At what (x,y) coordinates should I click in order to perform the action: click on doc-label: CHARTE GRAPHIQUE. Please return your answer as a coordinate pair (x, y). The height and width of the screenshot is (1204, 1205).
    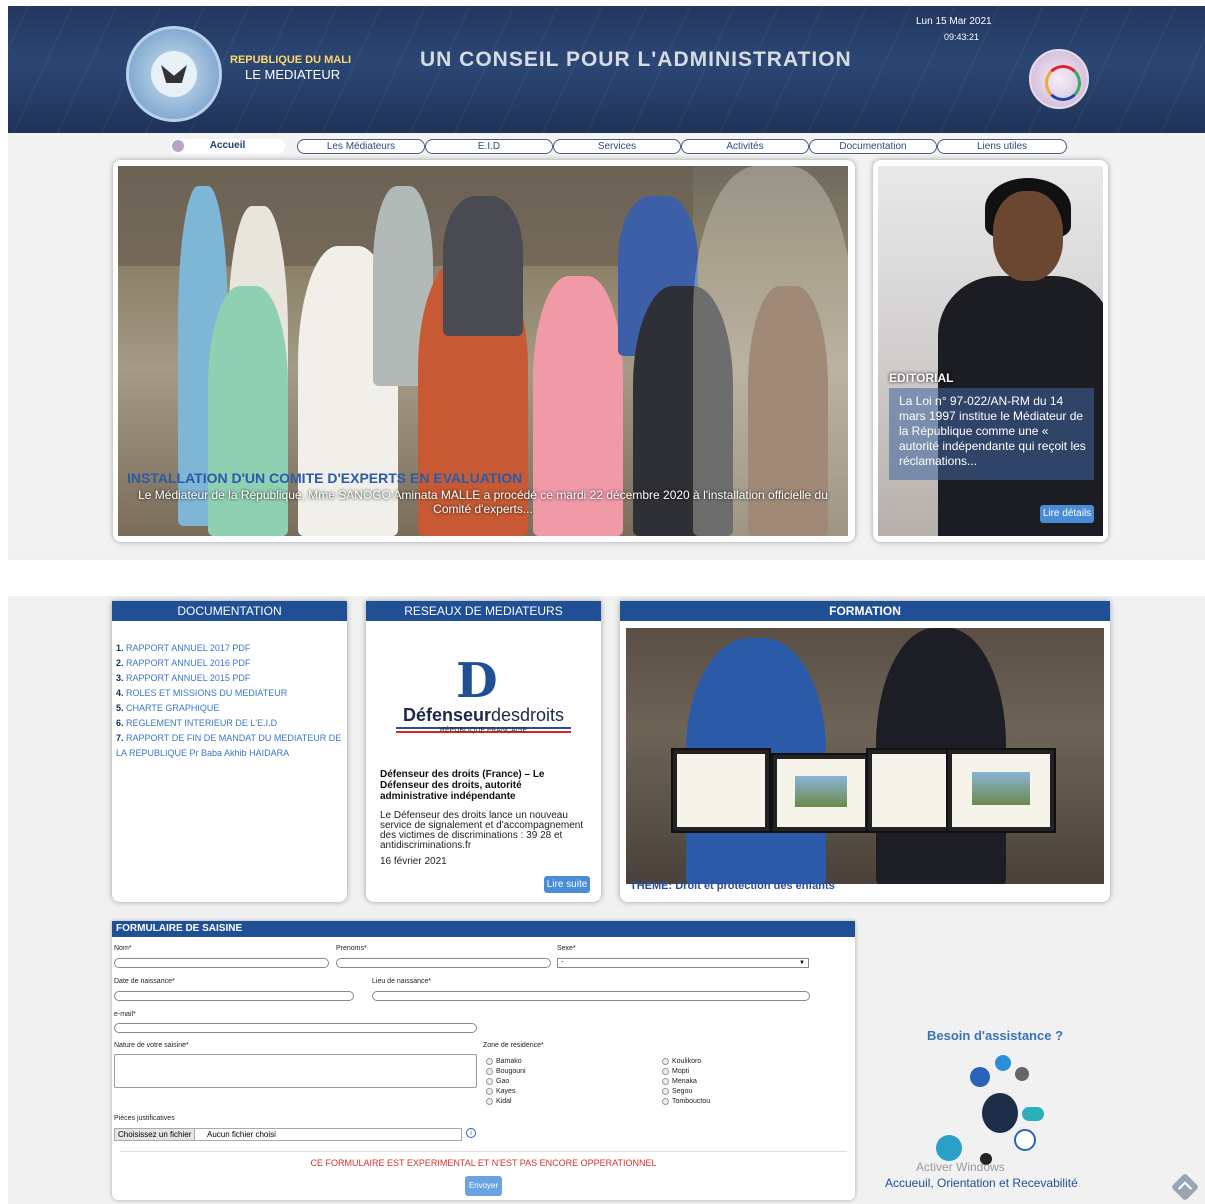
    Looking at the image, I should click on (173, 708).